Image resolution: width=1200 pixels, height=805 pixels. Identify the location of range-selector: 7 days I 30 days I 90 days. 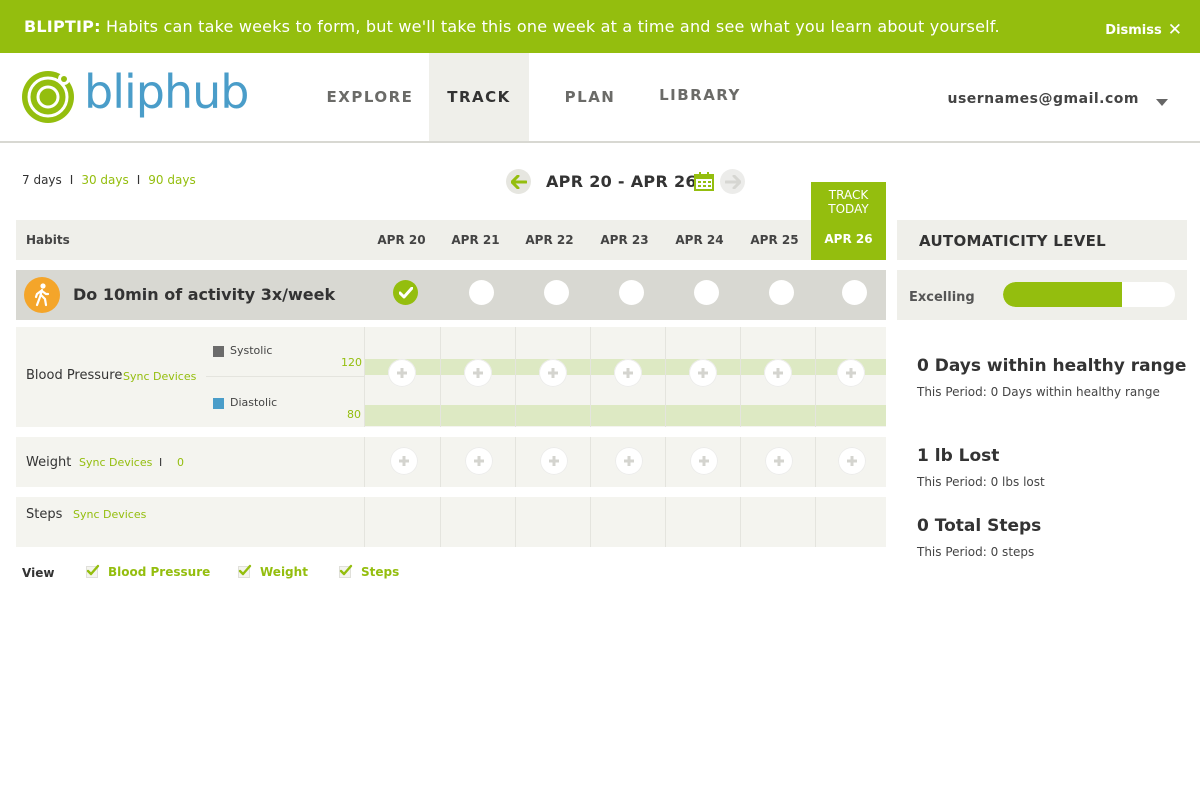
(109, 180).